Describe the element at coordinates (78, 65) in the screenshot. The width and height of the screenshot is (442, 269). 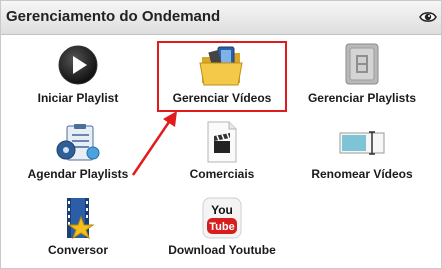
I see `play-icon` at that location.